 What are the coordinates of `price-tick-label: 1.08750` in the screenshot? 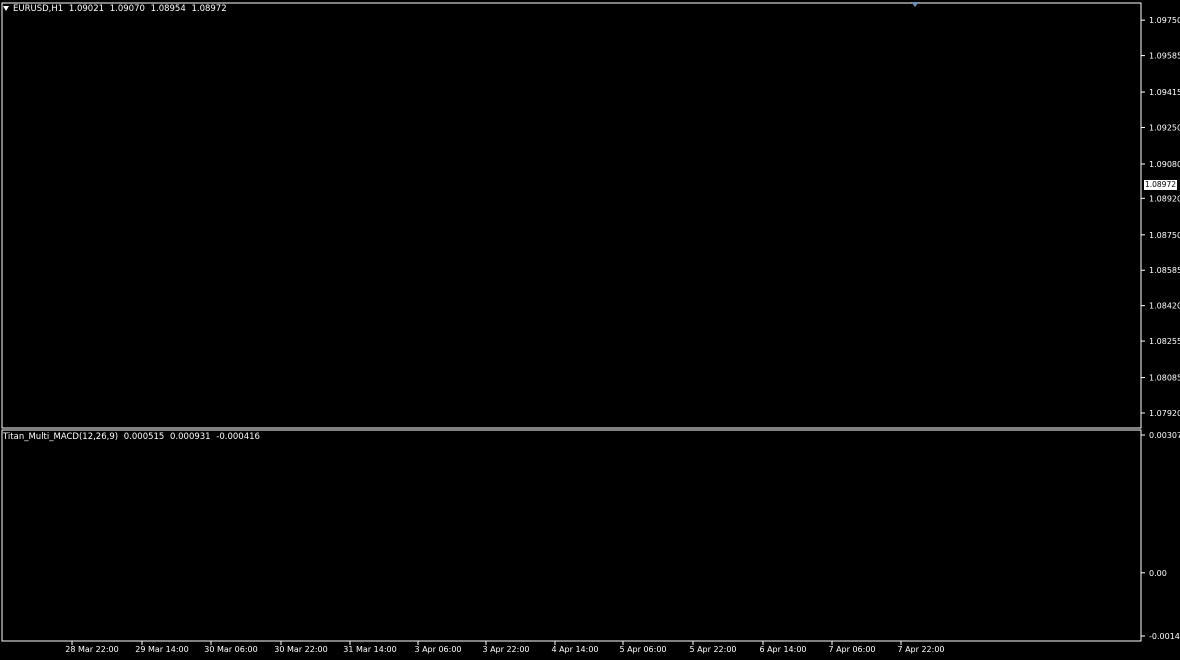 It's located at (1164, 235).